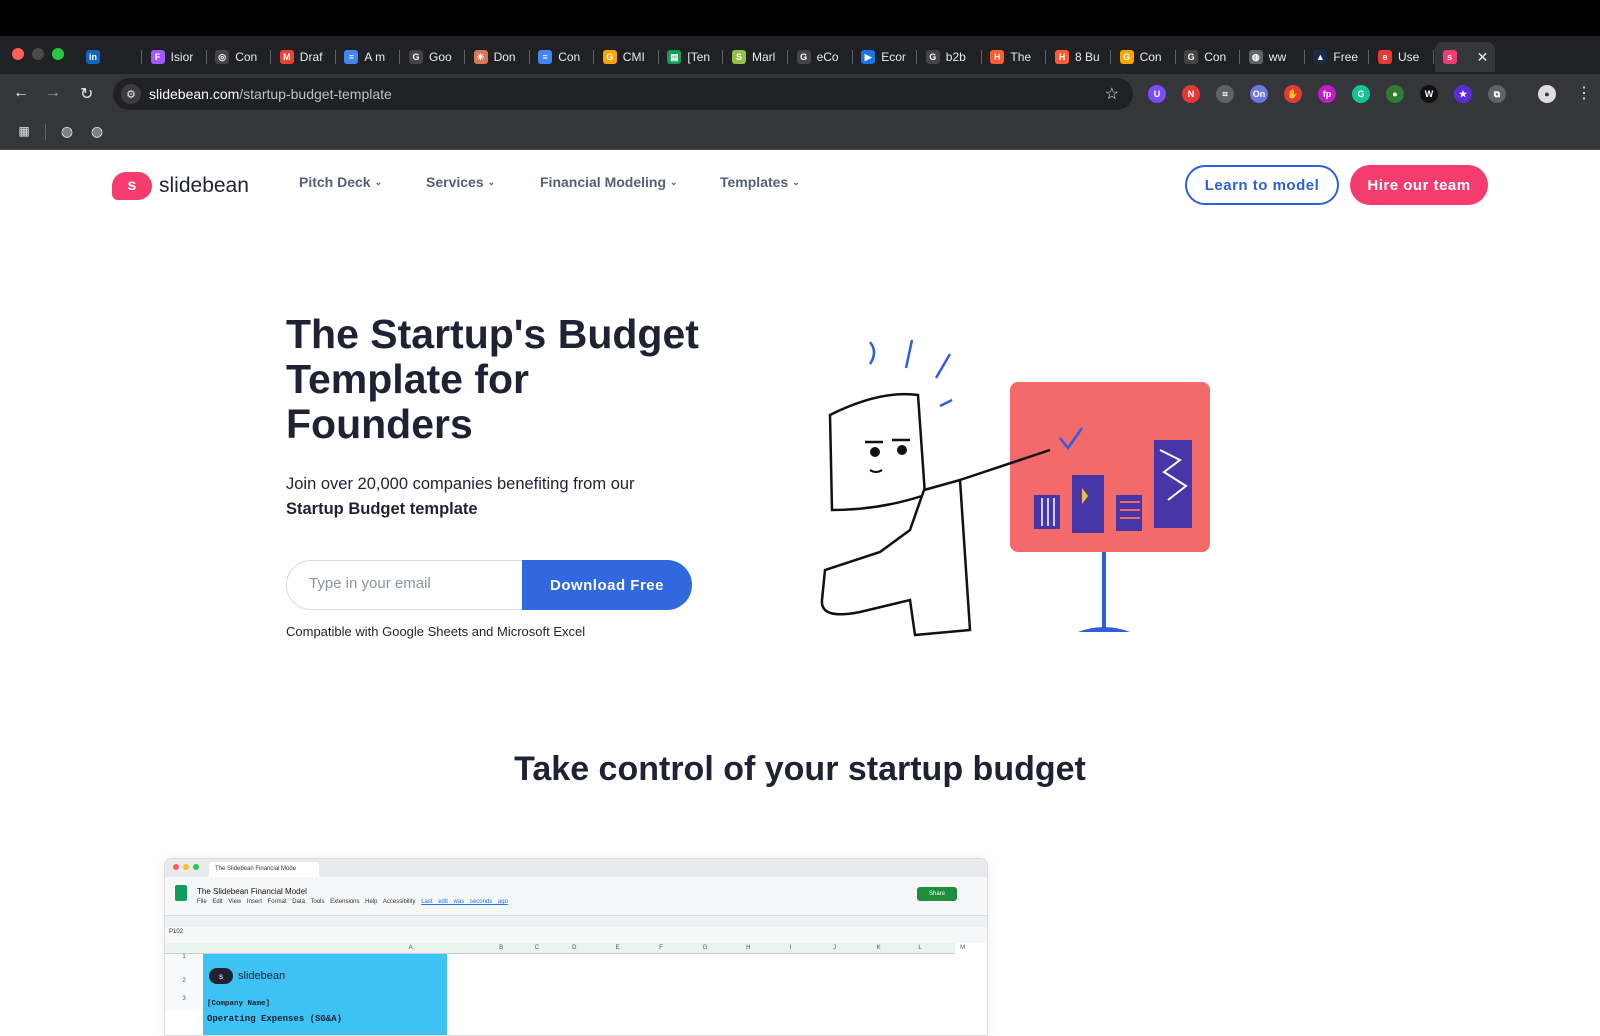 The height and width of the screenshot is (1036, 1600). What do you see at coordinates (1157, 94) in the screenshot?
I see `extension-purple-icon: U` at bounding box center [1157, 94].